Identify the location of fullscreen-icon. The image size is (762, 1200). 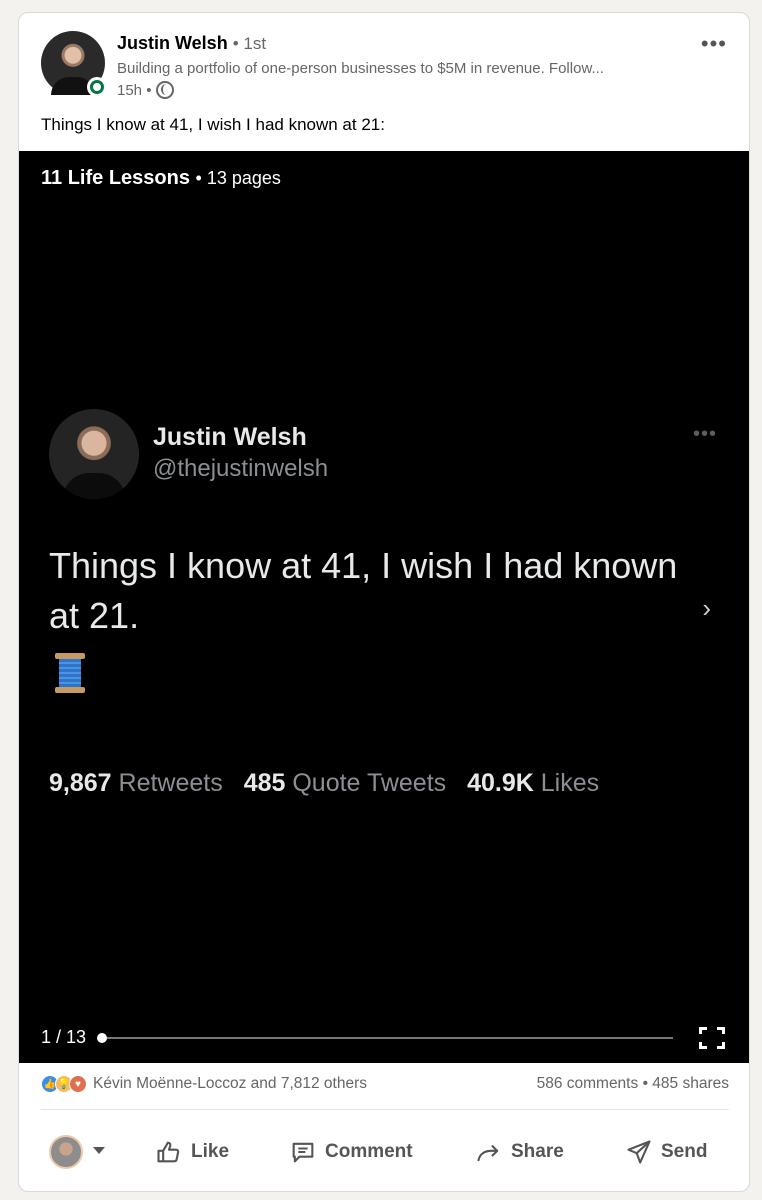
(712, 1038).